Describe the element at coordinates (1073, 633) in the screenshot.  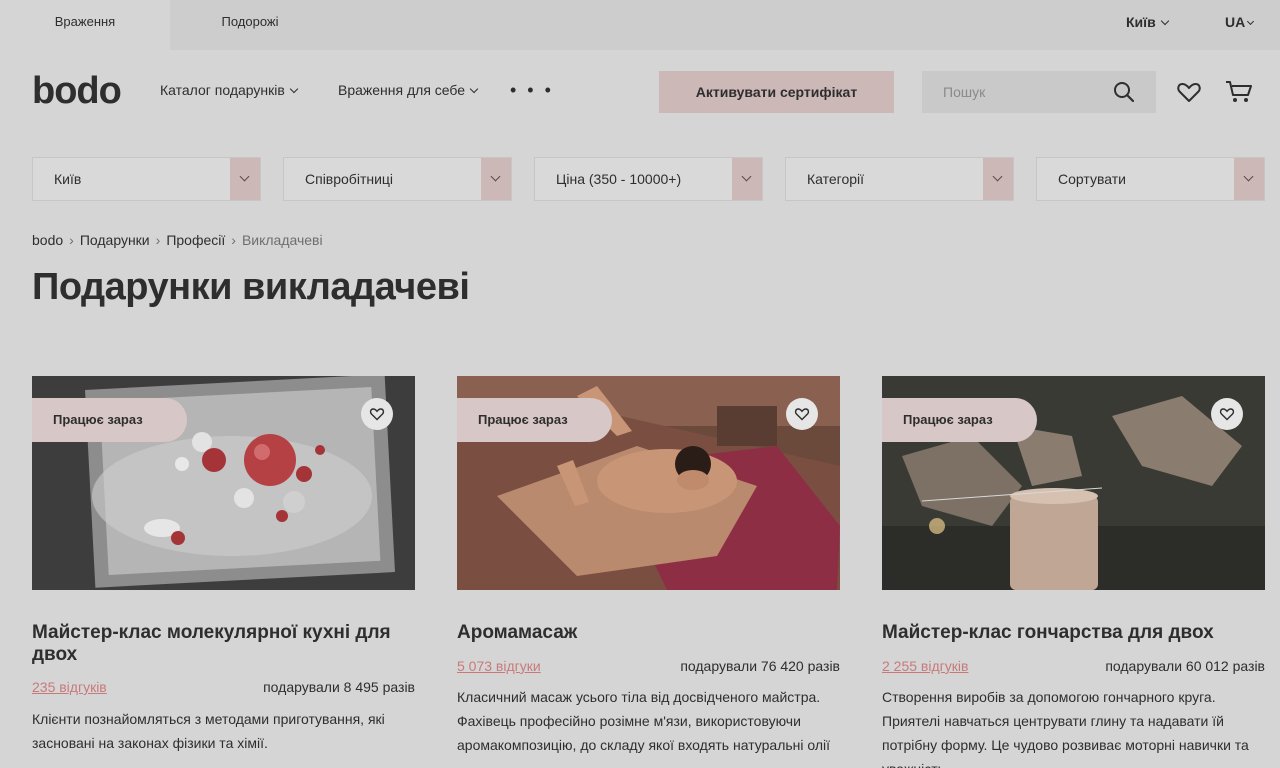
I see `product-title: Майстер-клас гончарства для двох` at that location.